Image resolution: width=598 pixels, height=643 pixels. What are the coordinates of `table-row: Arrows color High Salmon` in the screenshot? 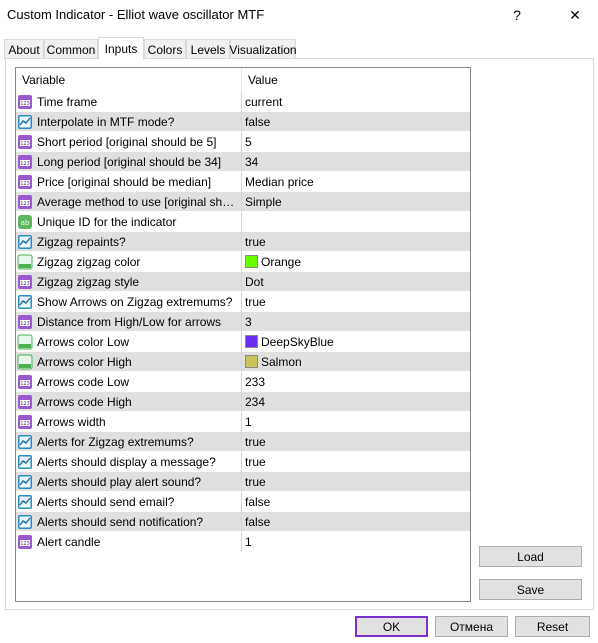 It's located at (243, 362).